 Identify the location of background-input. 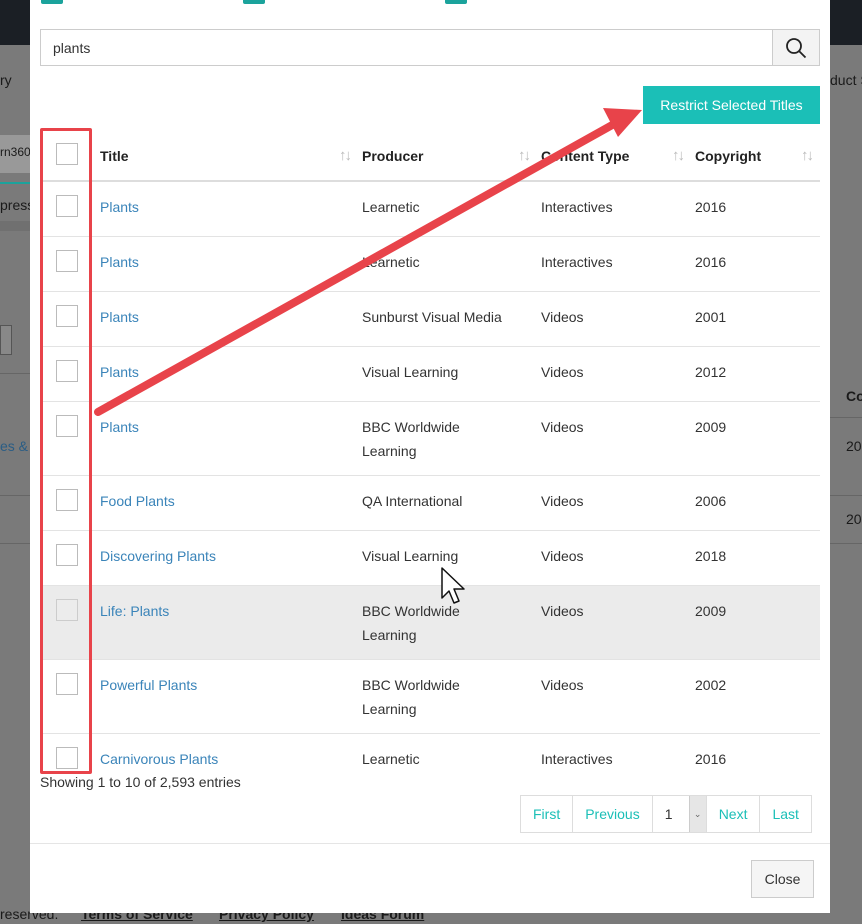
(6, 340).